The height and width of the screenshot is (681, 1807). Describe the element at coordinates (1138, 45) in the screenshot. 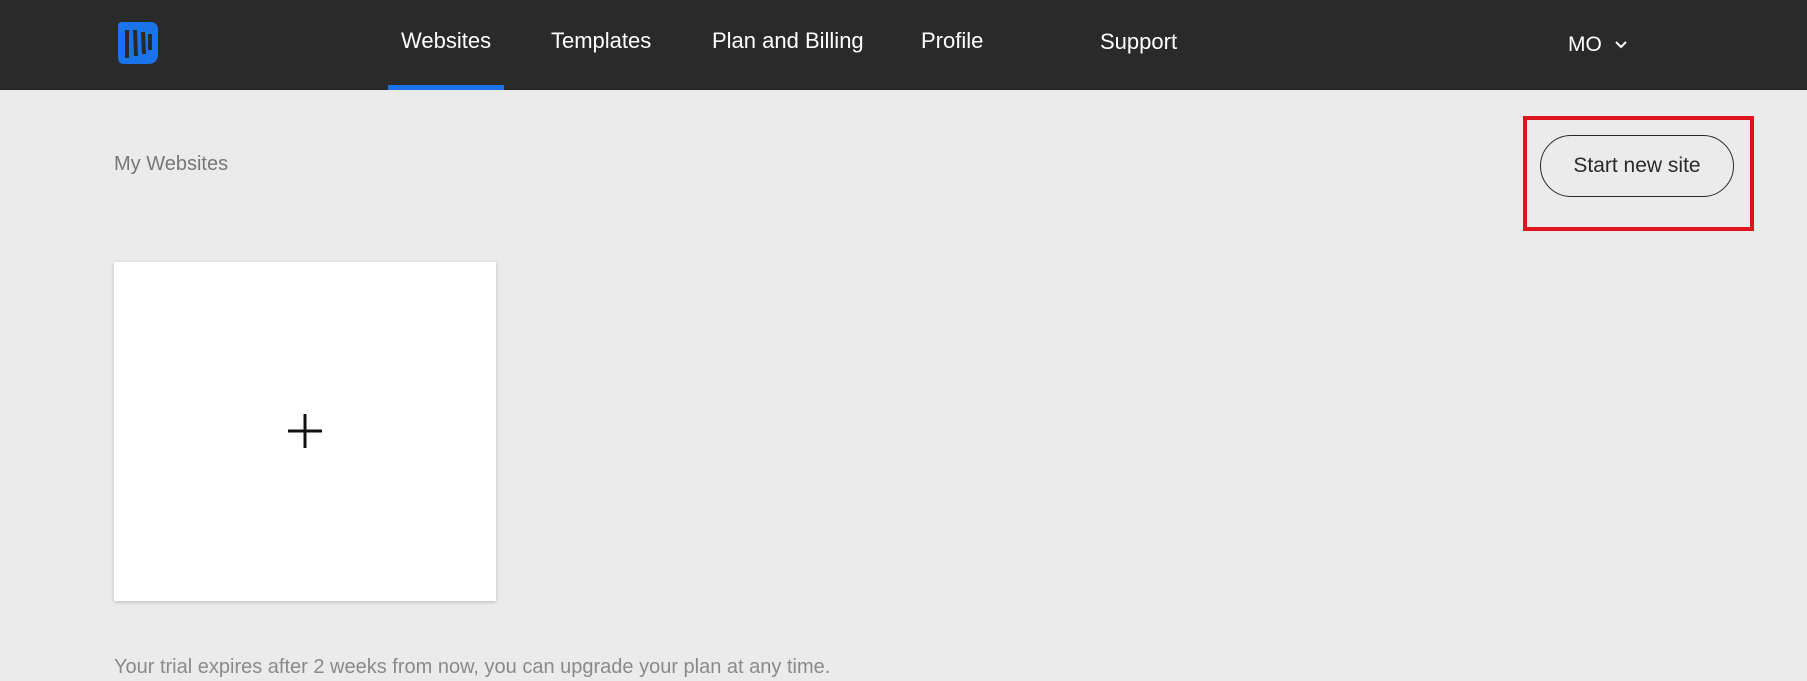

I see `nav-tab-support: Support` at that location.